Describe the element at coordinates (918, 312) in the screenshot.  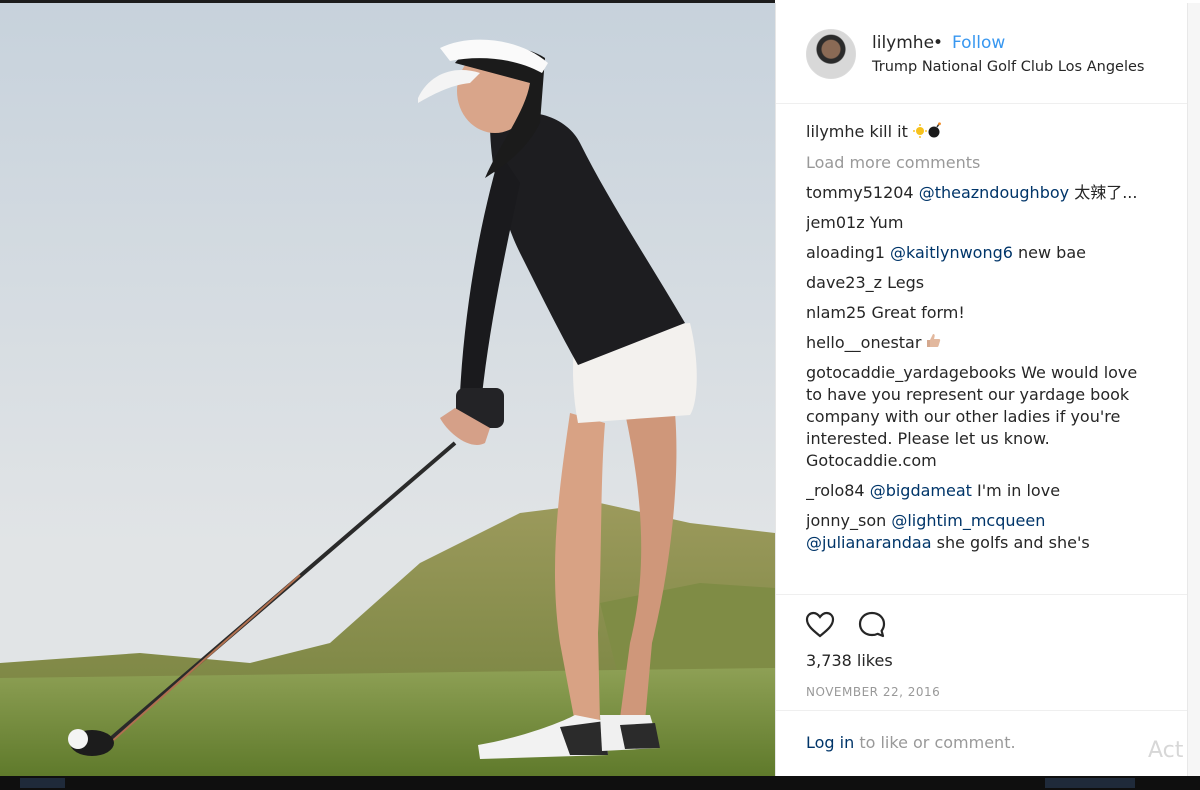
I see `comment-text: Great form!` at that location.